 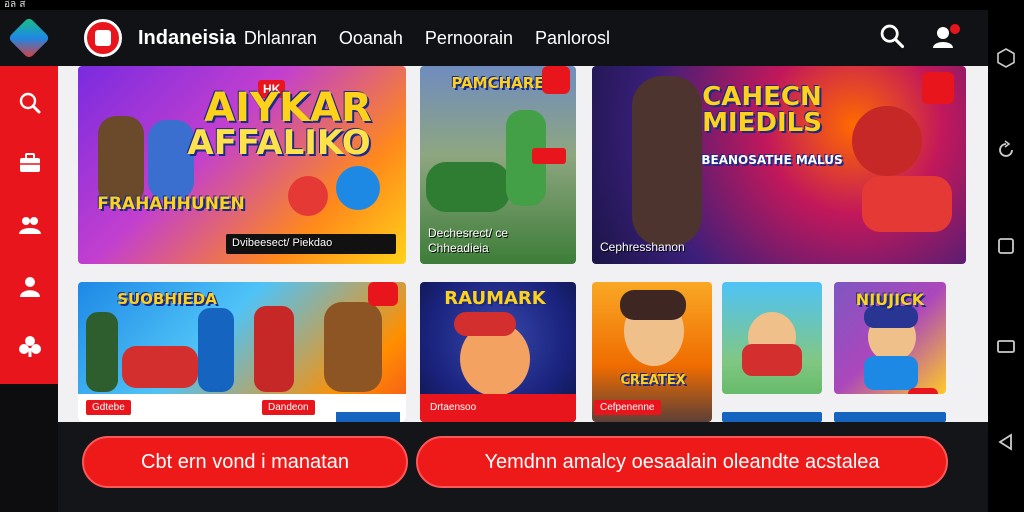 I want to click on card-1-subtitle: FRAHAHHUNEN, so click(x=171, y=204).